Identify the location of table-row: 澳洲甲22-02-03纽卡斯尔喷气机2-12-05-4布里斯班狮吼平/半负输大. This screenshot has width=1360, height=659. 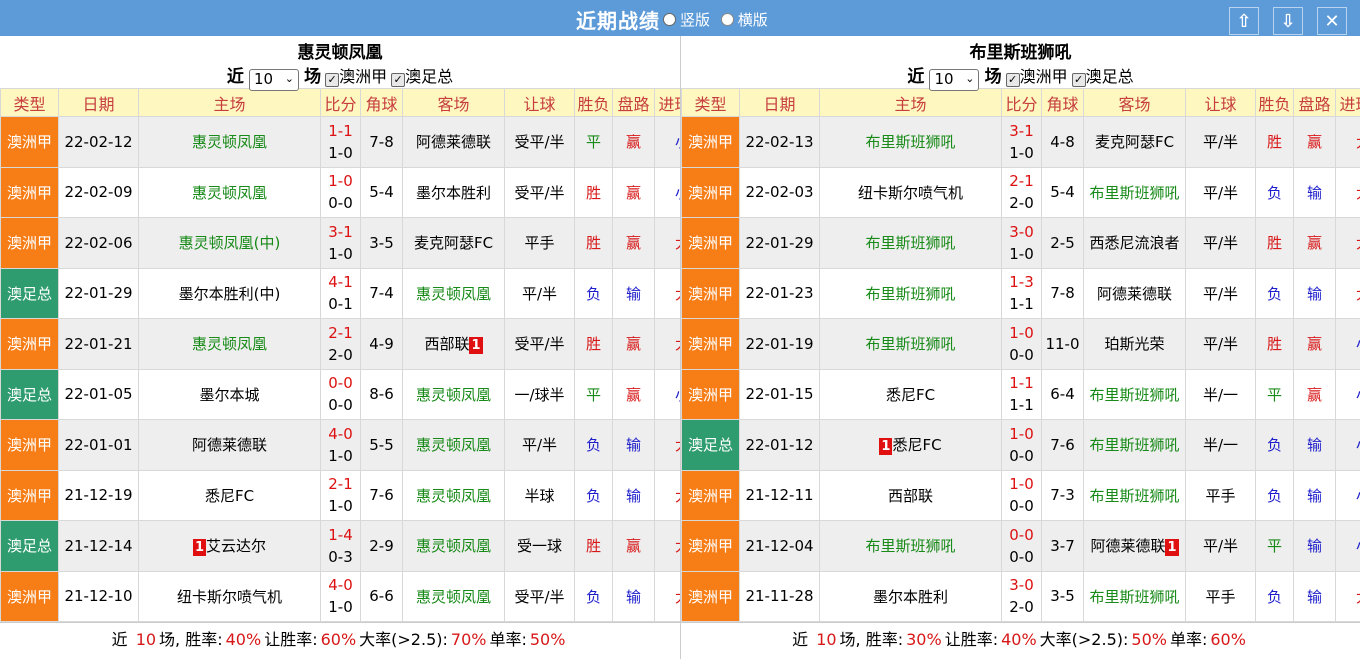
(1021, 192).